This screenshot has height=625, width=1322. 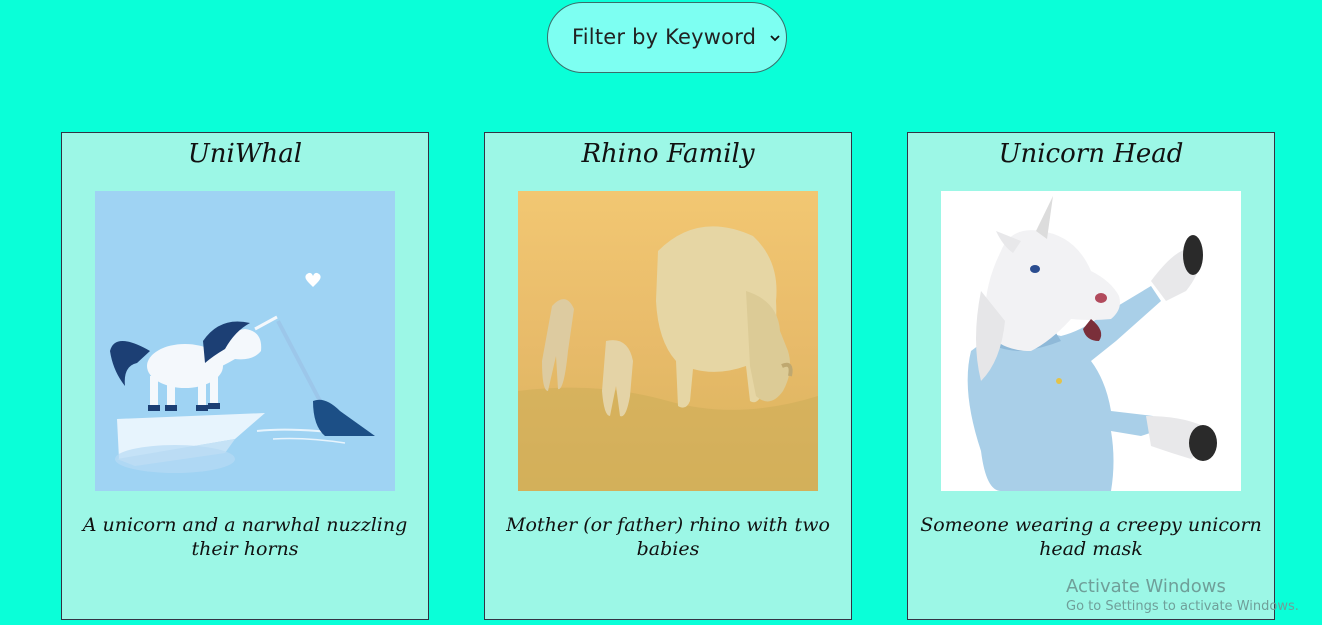 I want to click on card-title: UniWhal, so click(x=245, y=154).